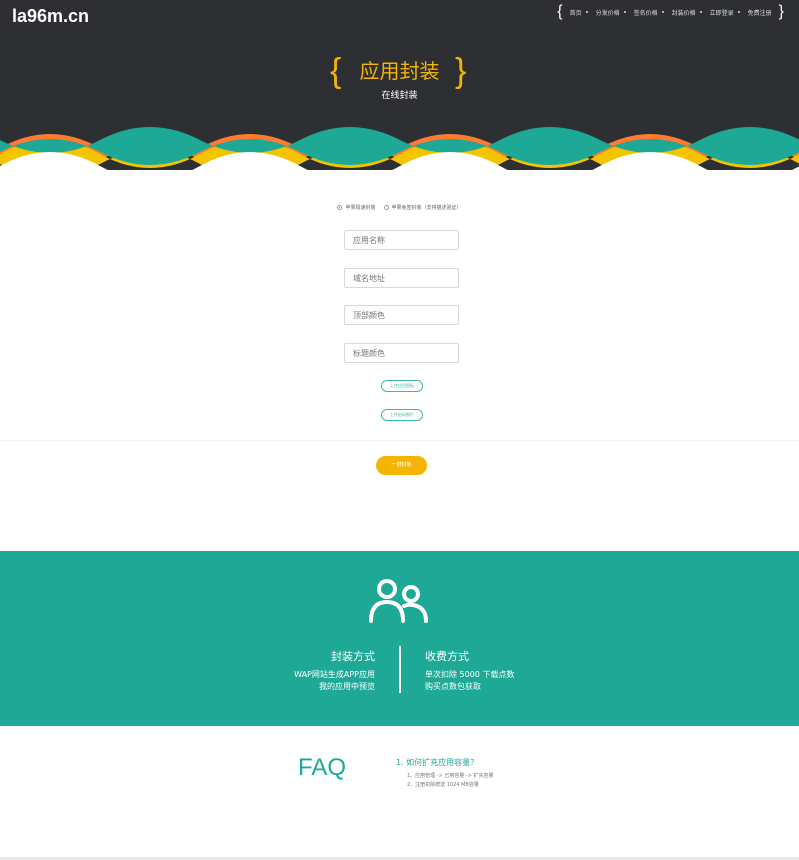  I want to click on radio-circle, so click(386, 207).